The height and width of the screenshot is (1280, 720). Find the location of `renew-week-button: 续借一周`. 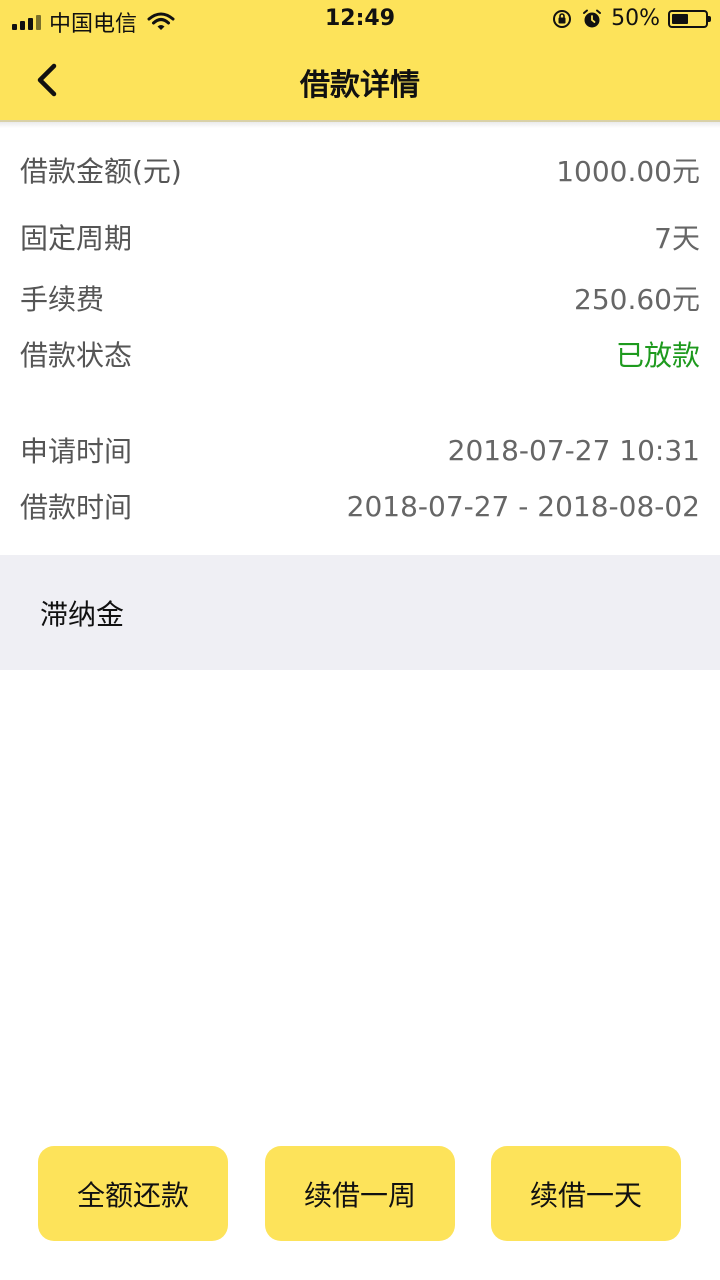

renew-week-button: 续借一周 is located at coordinates (360, 1193).